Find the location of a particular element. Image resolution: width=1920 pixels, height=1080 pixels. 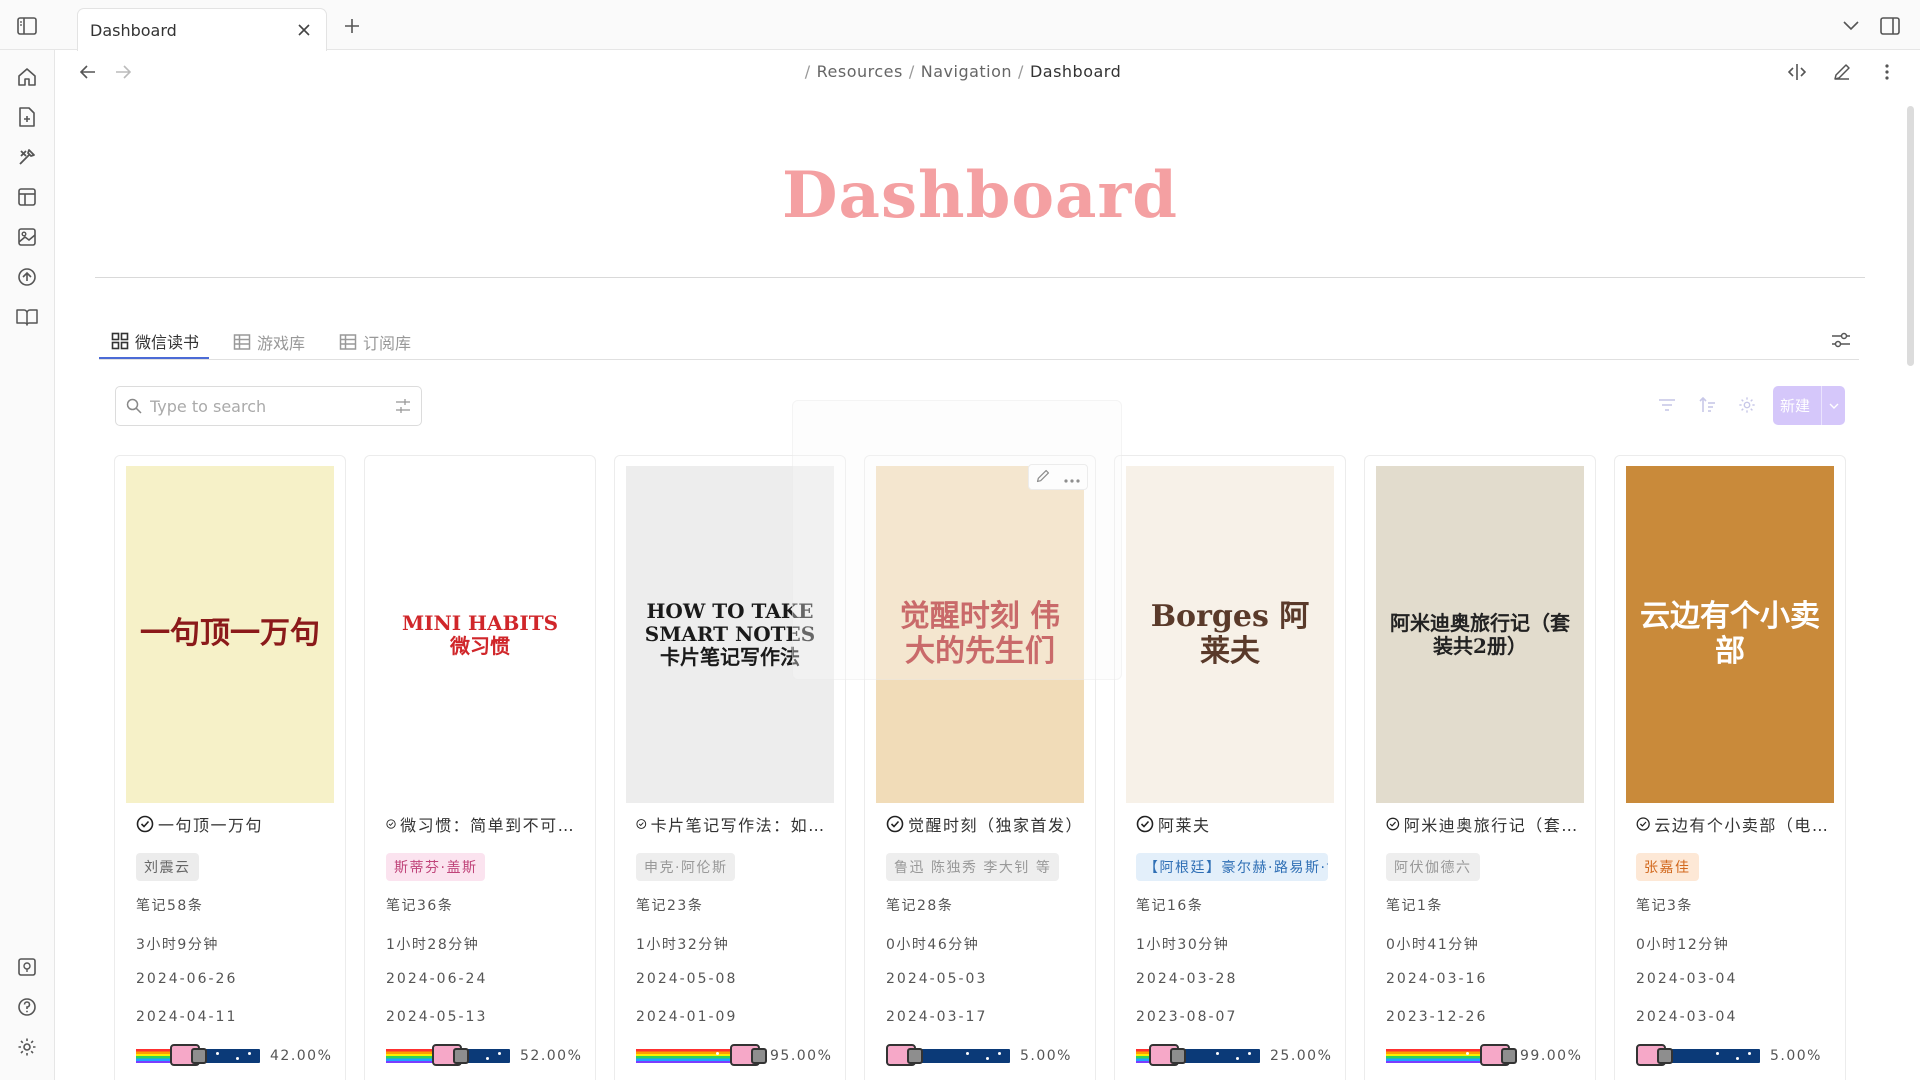

new-record-label: 新建 is located at coordinates (1795, 406).